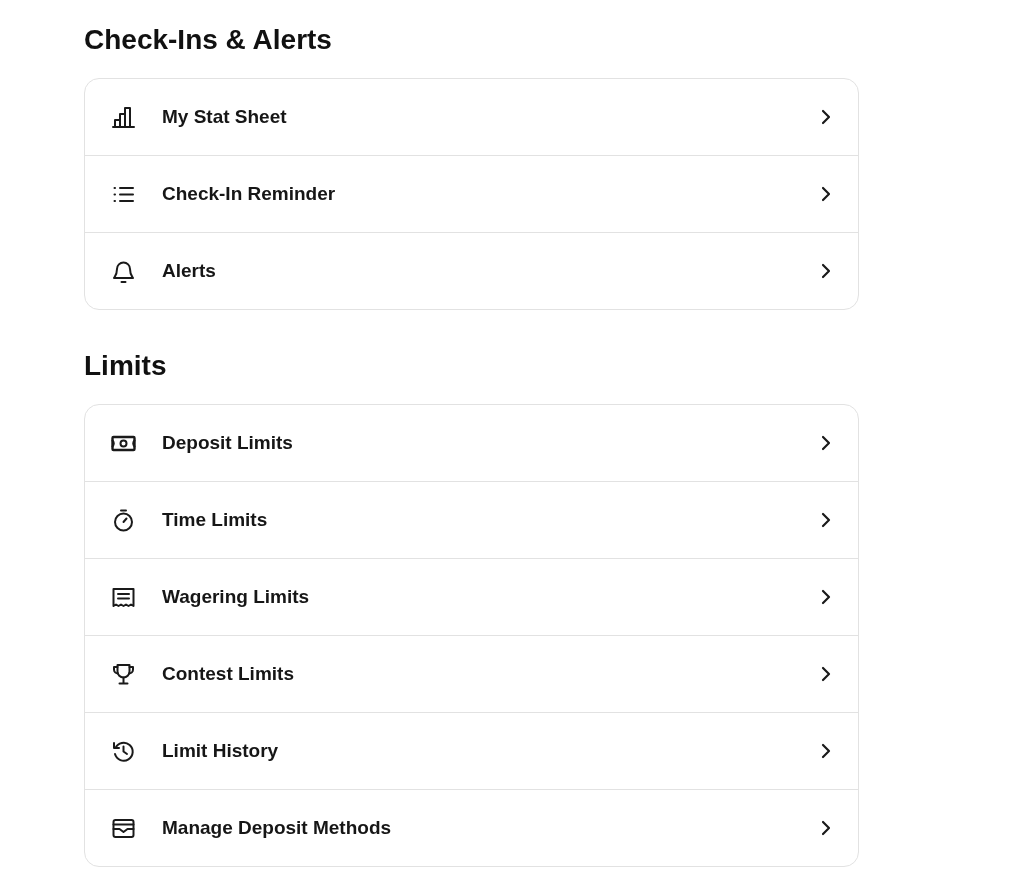  Describe the element at coordinates (123, 117) in the screenshot. I see `bar-chart-icon` at that location.